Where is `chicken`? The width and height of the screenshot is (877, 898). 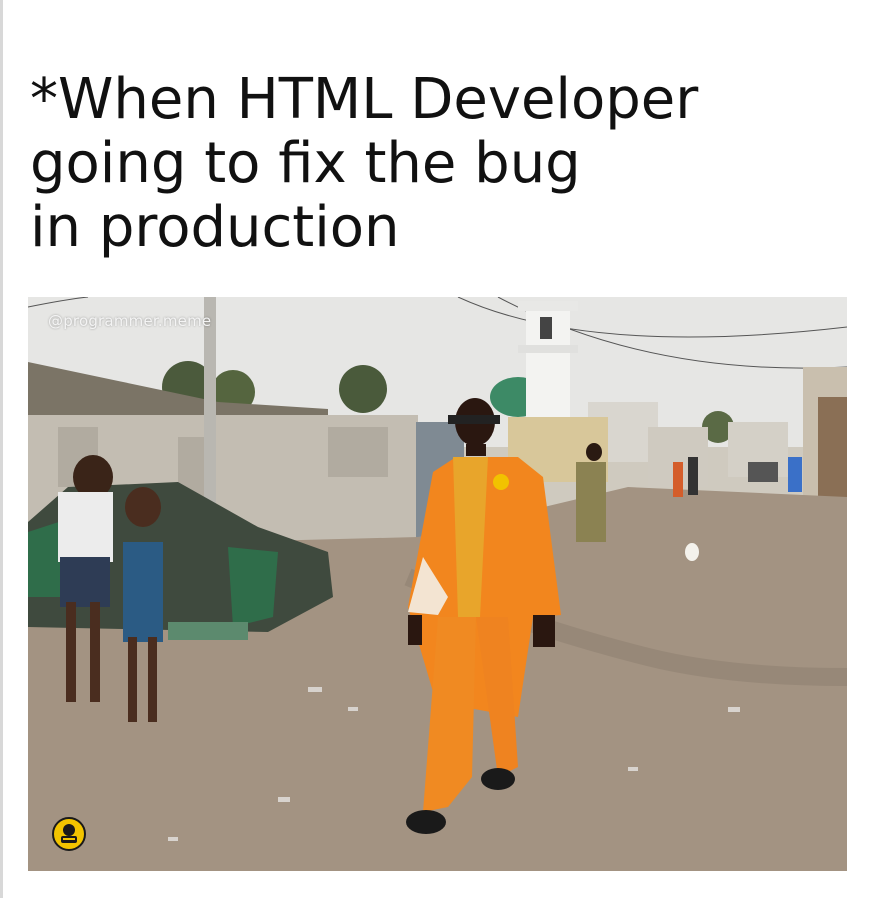 chicken is located at coordinates (692, 552).